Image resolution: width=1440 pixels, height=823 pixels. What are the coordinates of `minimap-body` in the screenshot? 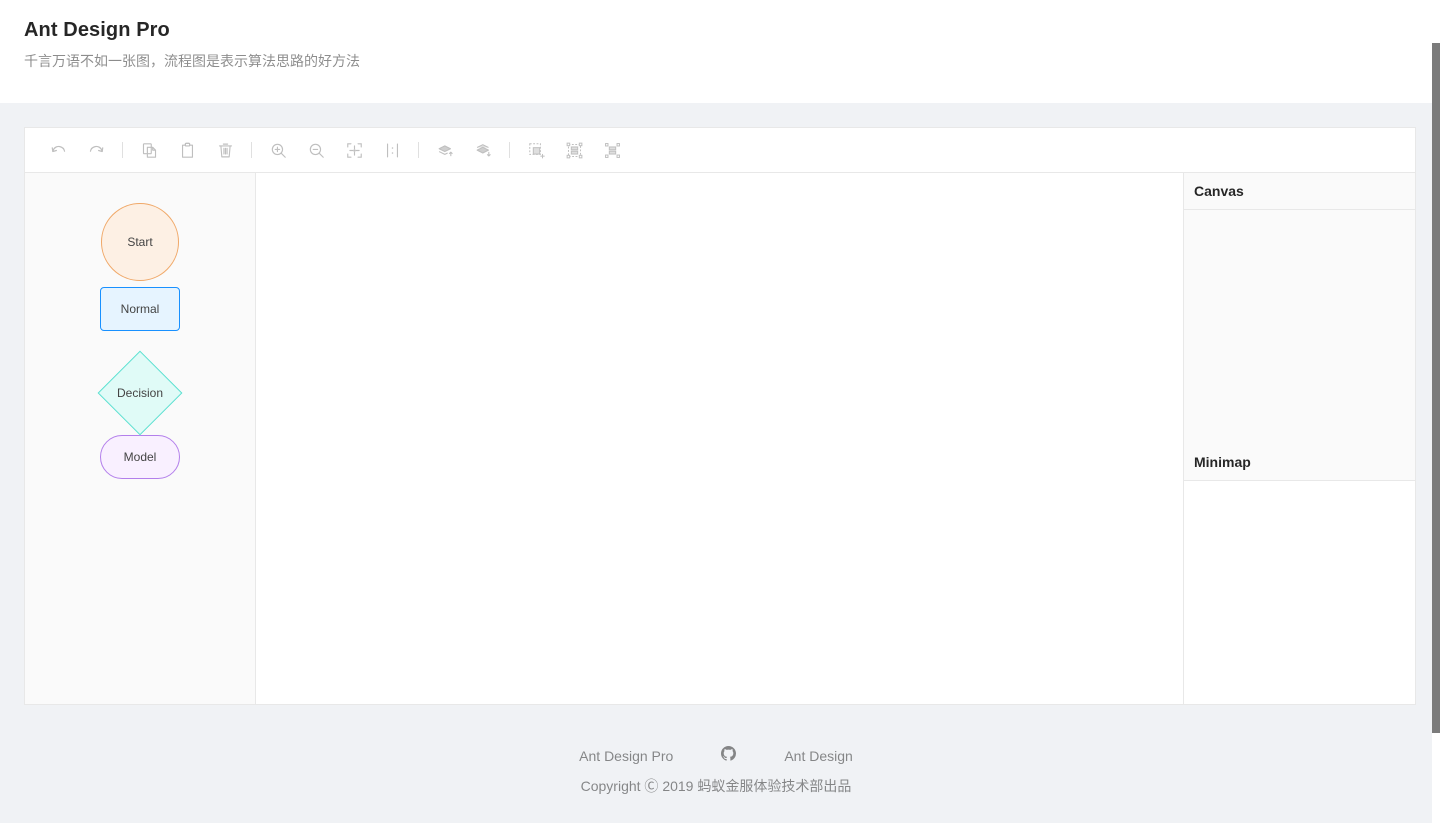 It's located at (1299, 592).